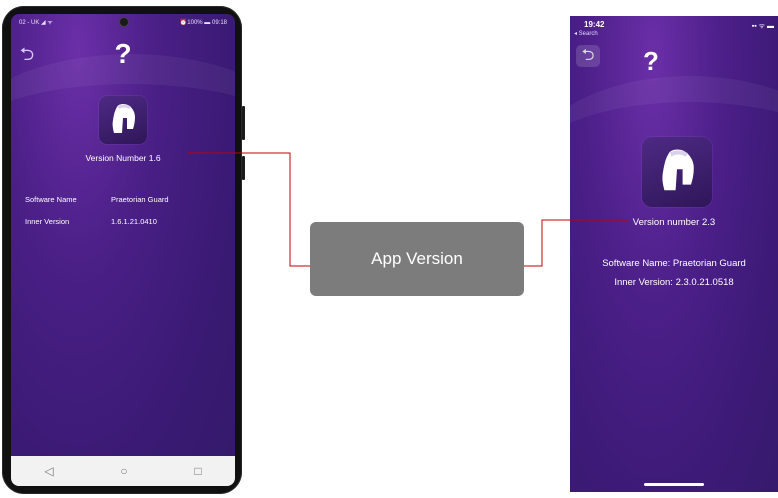  What do you see at coordinates (249, 209) in the screenshot?
I see `connector-left` at bounding box center [249, 209].